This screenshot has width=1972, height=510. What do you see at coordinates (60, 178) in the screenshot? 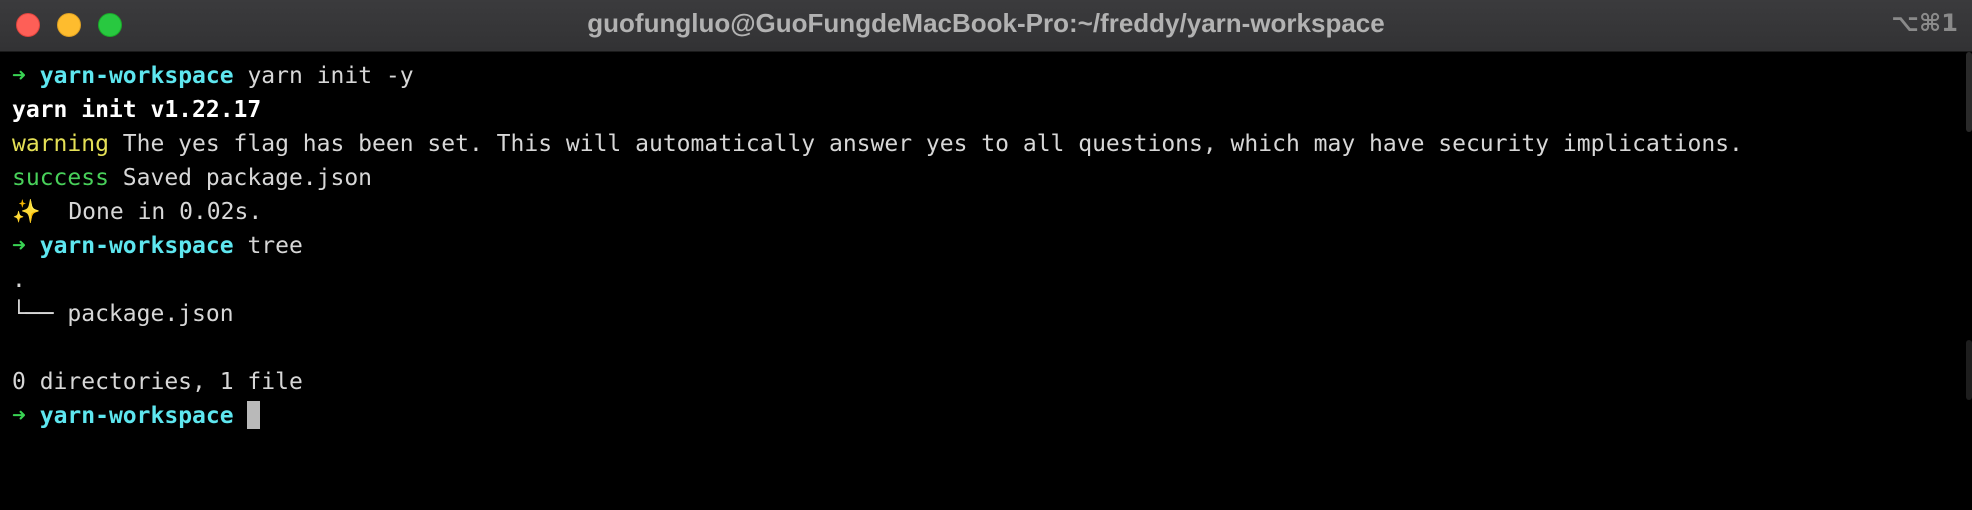
I see `success-label: success` at bounding box center [60, 178].